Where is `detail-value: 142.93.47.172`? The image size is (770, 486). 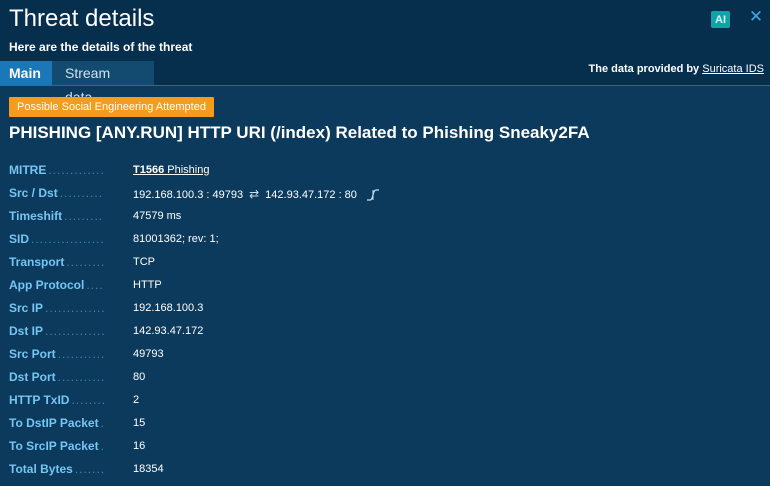 detail-value: 142.93.47.172 is located at coordinates (168, 331).